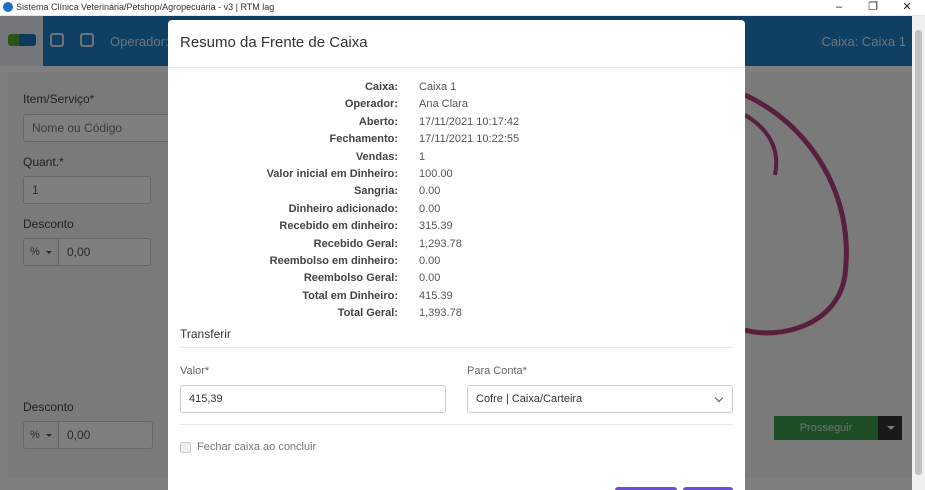 The image size is (925, 490). I want to click on minimize-icon: –, so click(839, 7).